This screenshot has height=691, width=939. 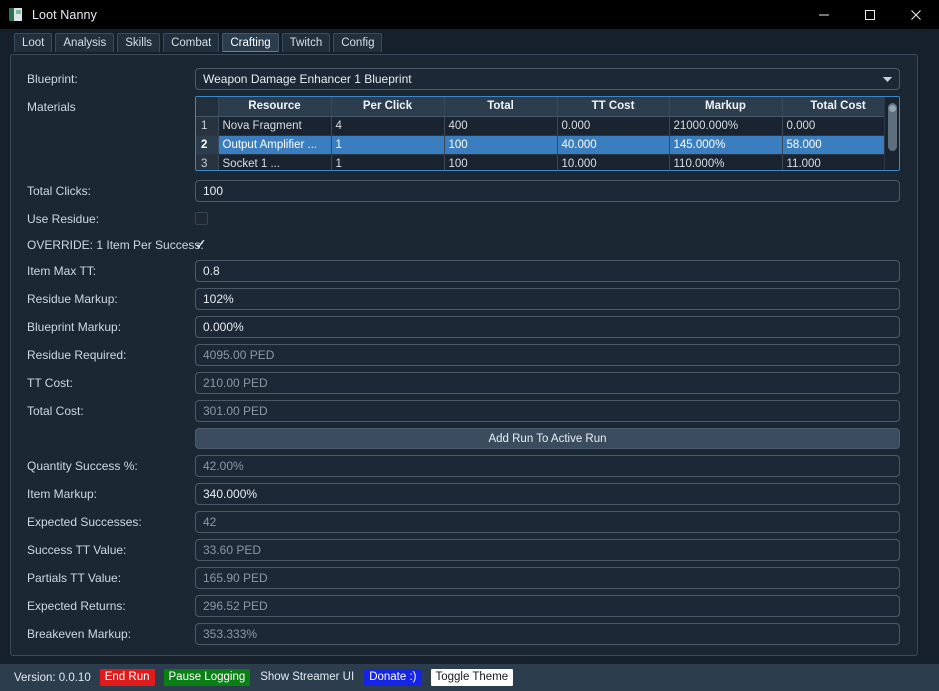 I want to click on cell-total-cost: 11.000, so click(x=833, y=162).